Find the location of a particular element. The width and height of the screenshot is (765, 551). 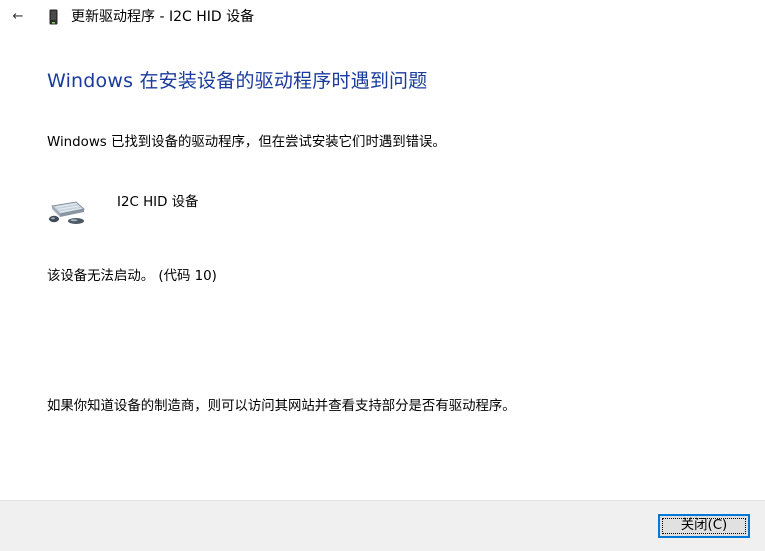

device-icon is located at coordinates (53, 17).